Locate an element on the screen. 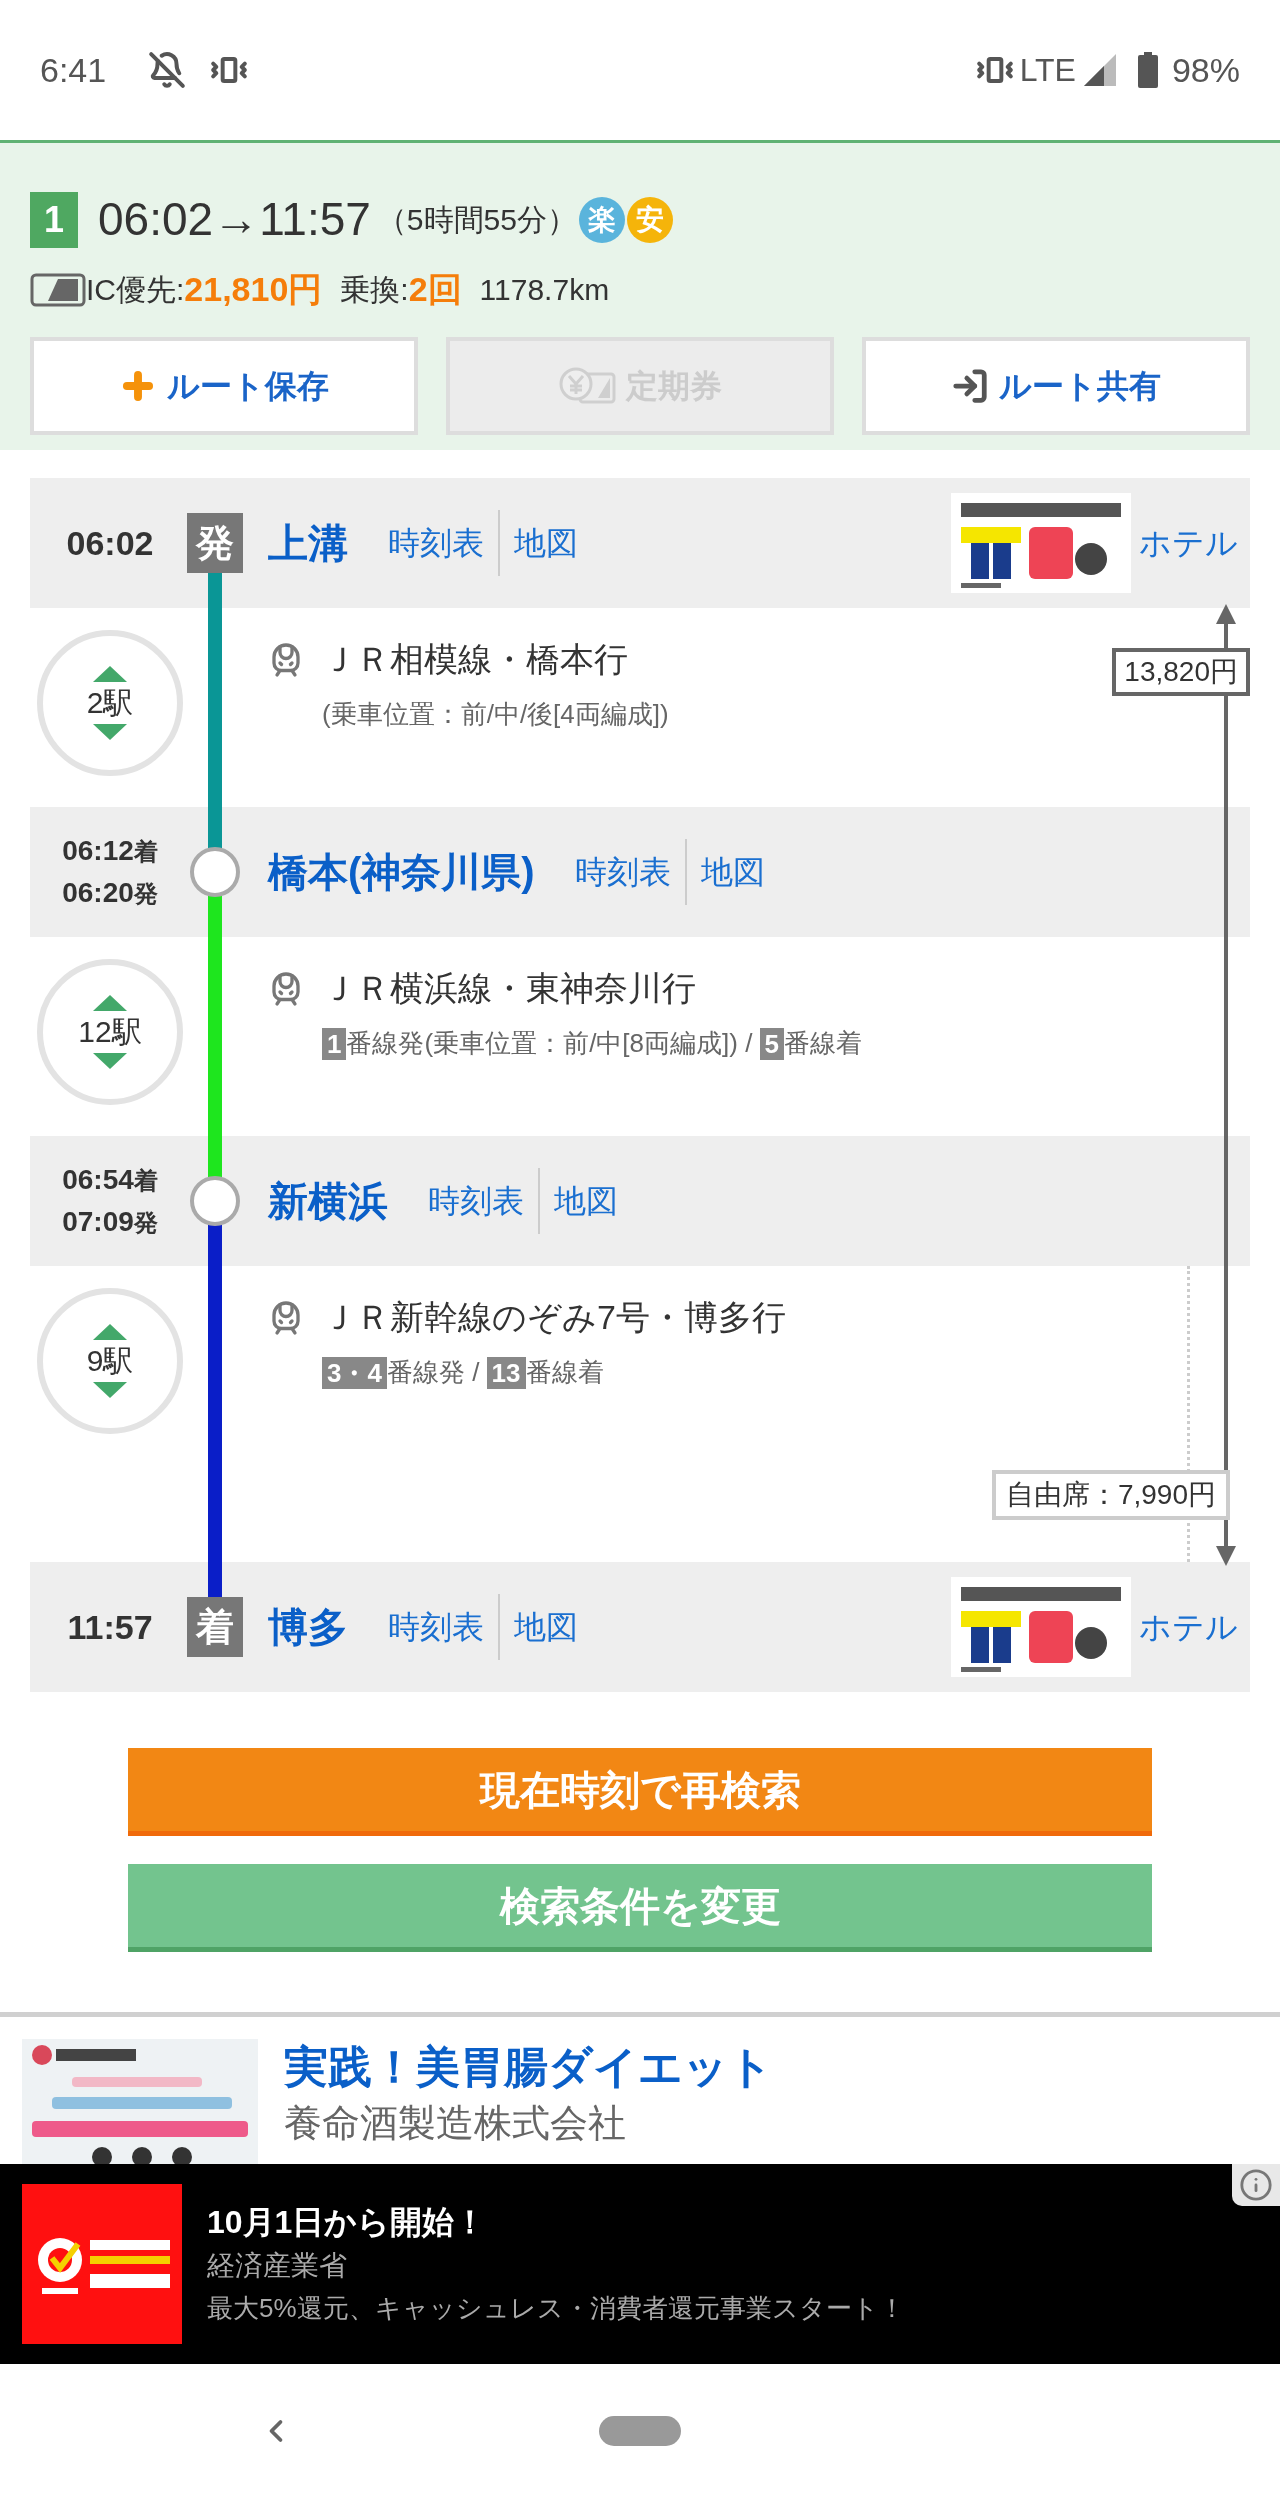 This screenshot has width=1280, height=2497. banner-text: 最大5%還元、キャッシュレス・消費者還元事業スタート！ is located at coordinates (556, 2308).